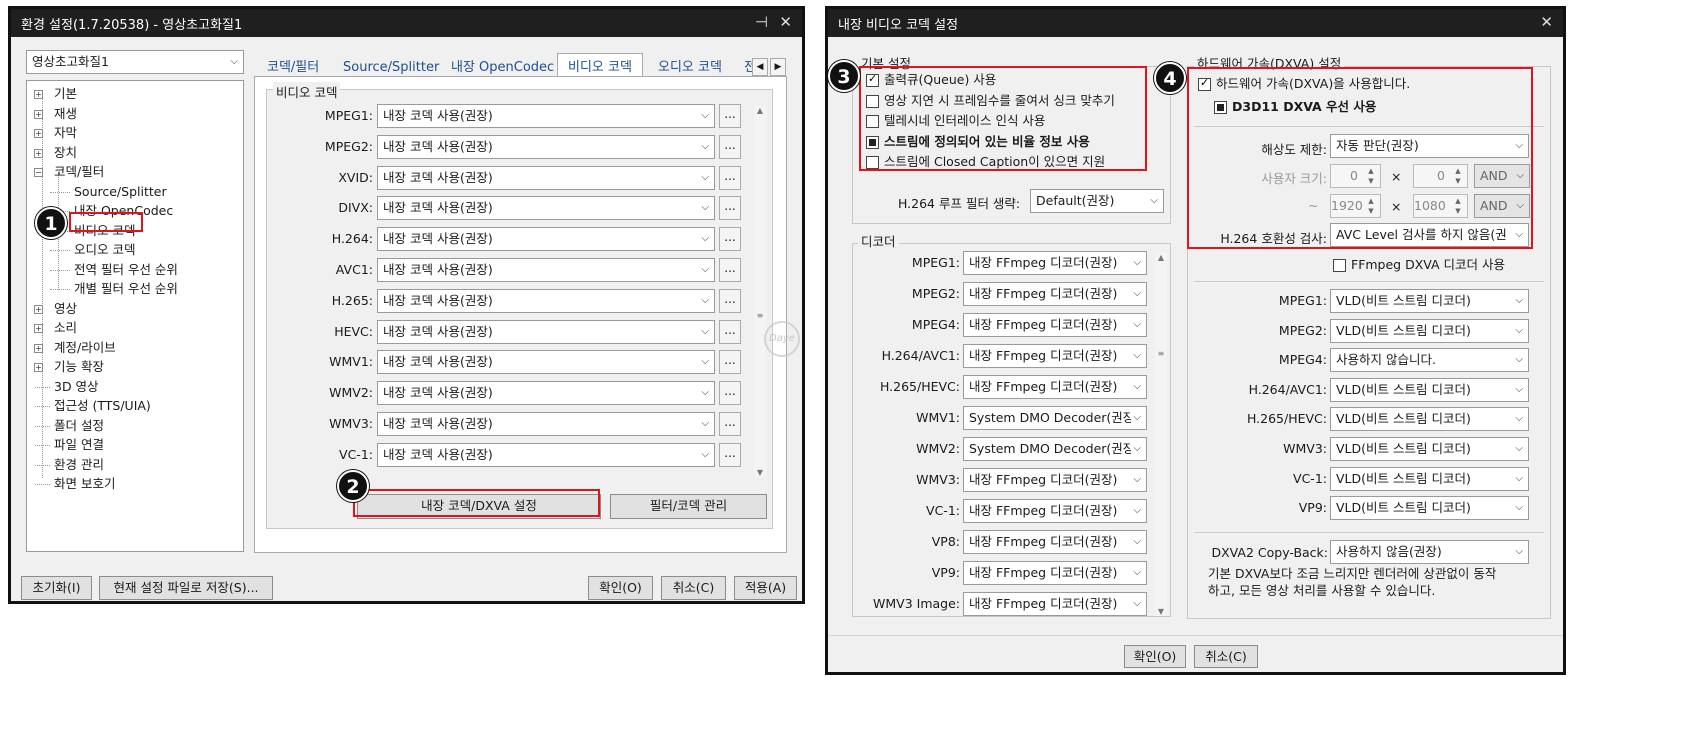 This screenshot has height=733, width=1691. I want to click on cancel-button: 취소(C), so click(693, 588).